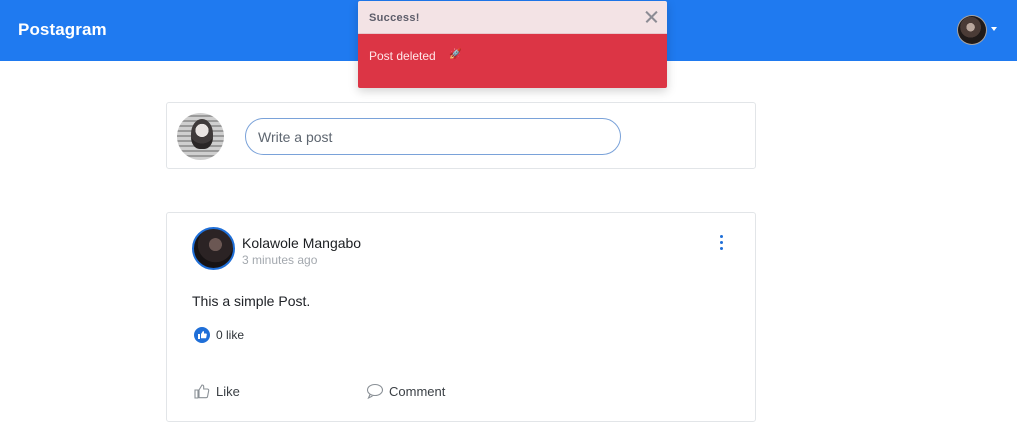  Describe the element at coordinates (251, 301) in the screenshot. I see `post-body: This a simple Post.` at that location.